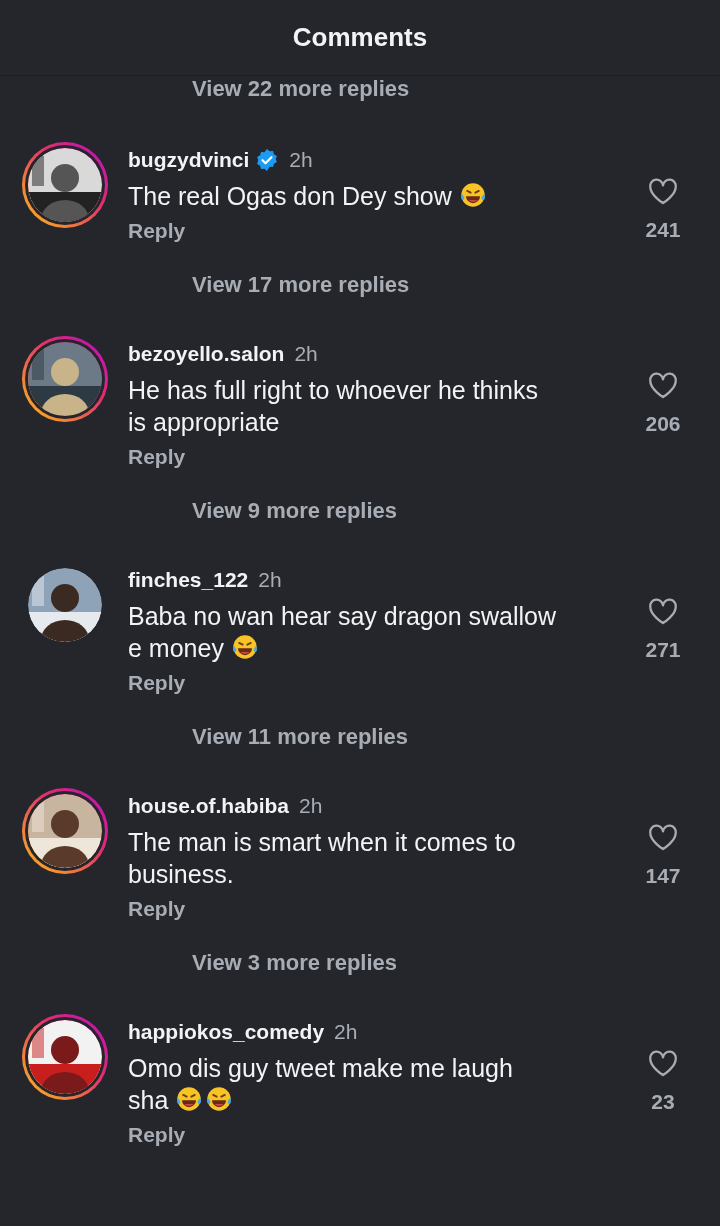 The image size is (720, 1226). I want to click on like-count: 147, so click(663, 876).